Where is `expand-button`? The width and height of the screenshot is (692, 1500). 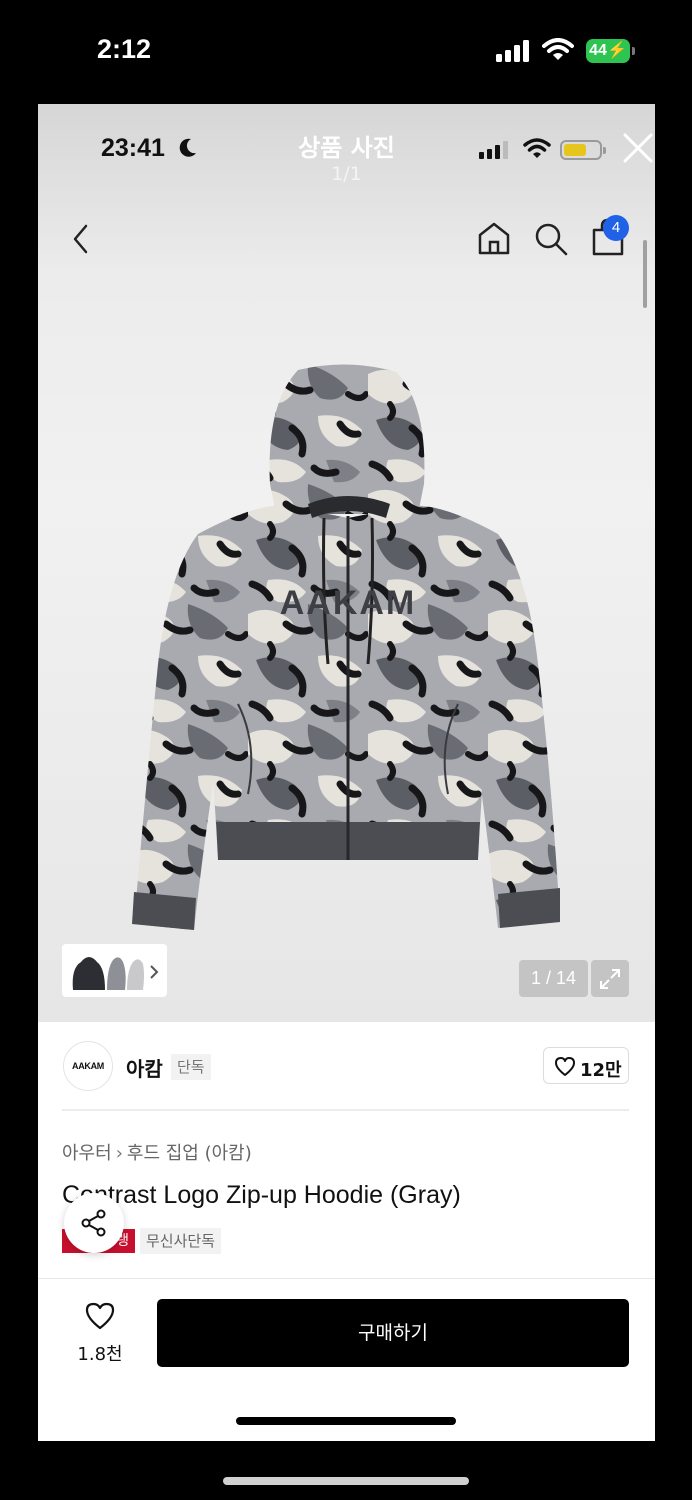 expand-button is located at coordinates (610, 978).